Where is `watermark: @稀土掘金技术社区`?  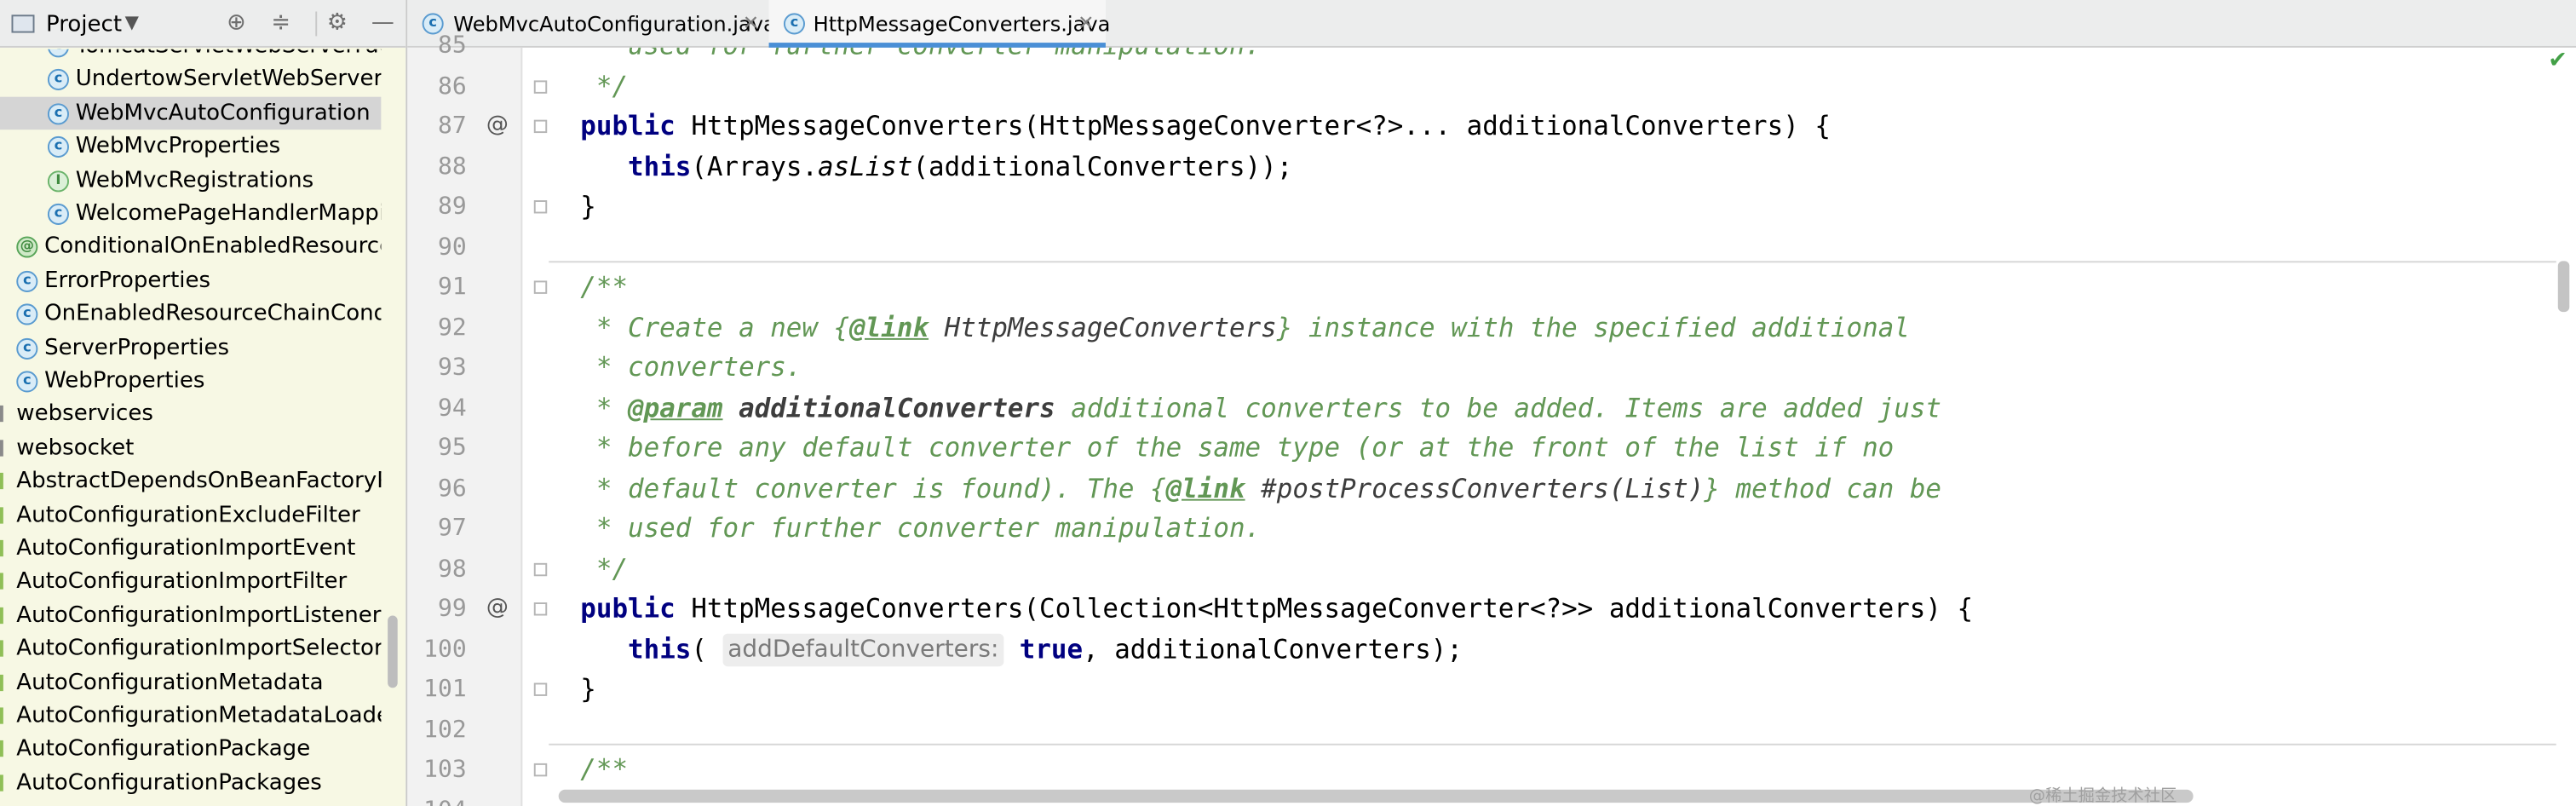
watermark: @稀土掘金技术社区 is located at coordinates (2102, 797).